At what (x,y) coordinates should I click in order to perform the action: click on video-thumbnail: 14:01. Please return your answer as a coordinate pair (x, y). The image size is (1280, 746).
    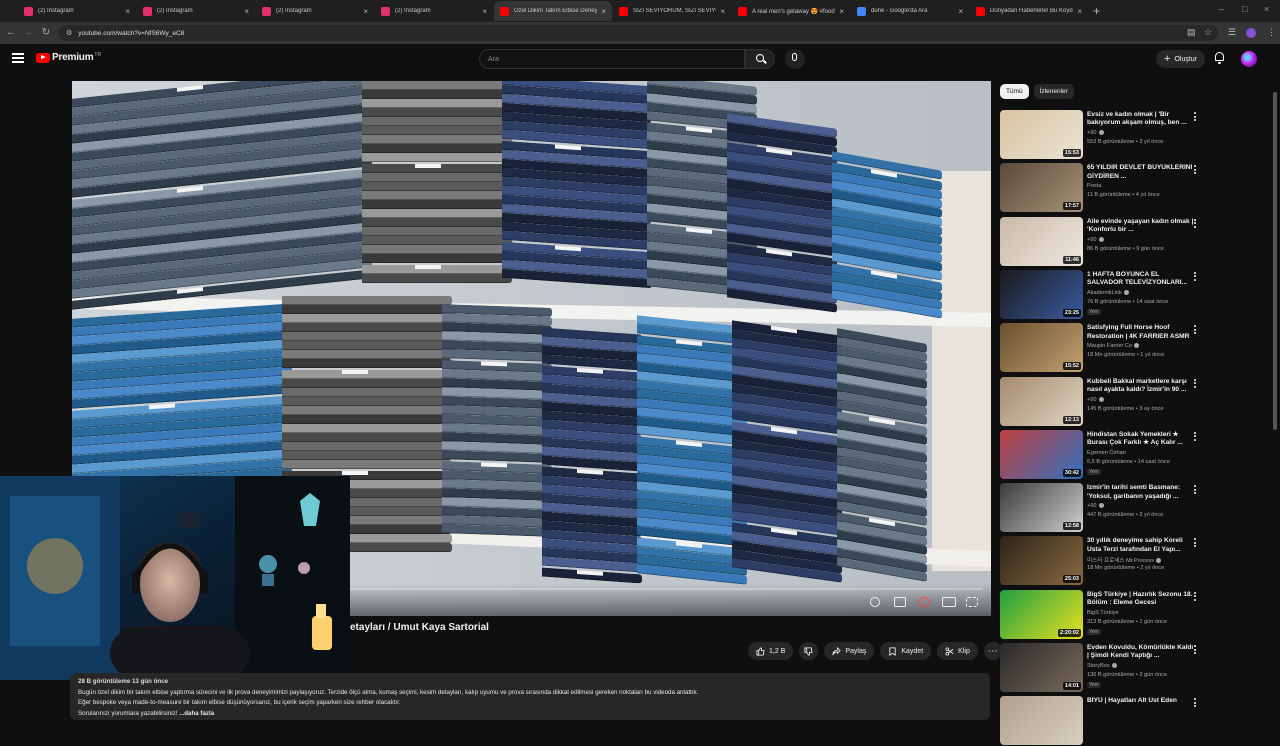
    Looking at the image, I should click on (1041, 667).